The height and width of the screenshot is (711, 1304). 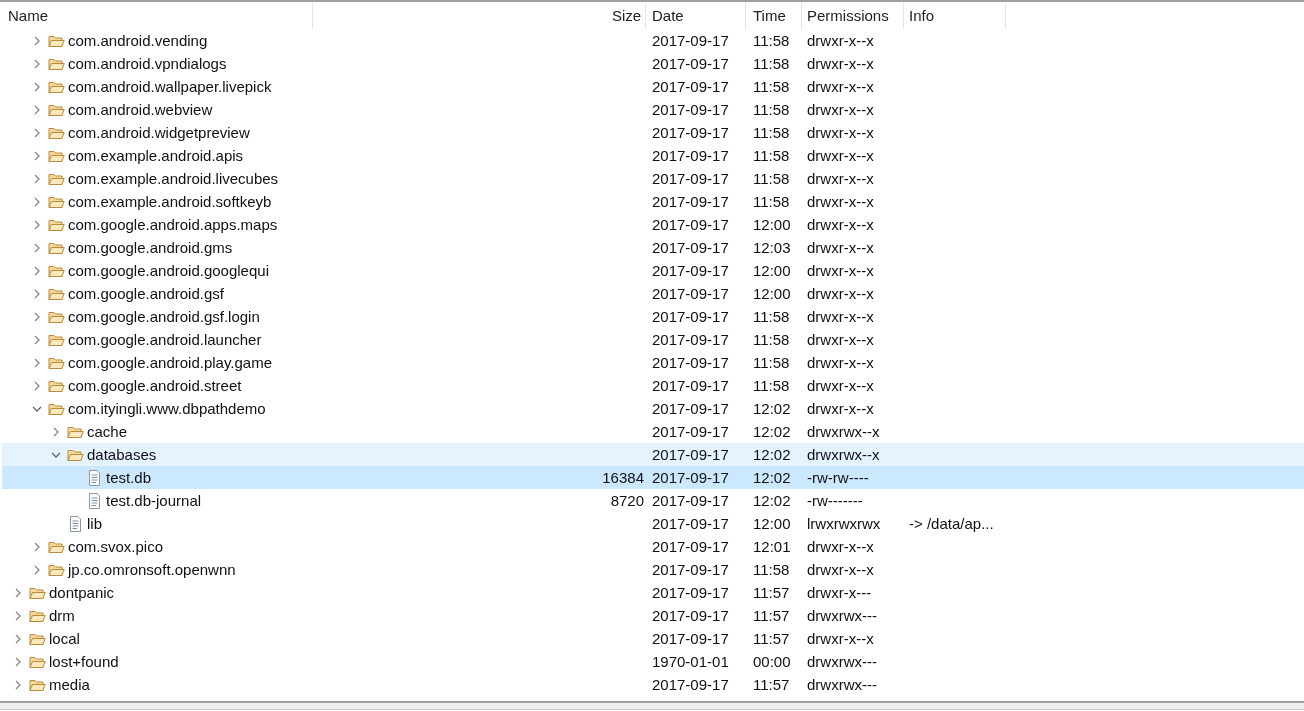 What do you see at coordinates (652, 705) in the screenshot?
I see `horizontal-scrollbar` at bounding box center [652, 705].